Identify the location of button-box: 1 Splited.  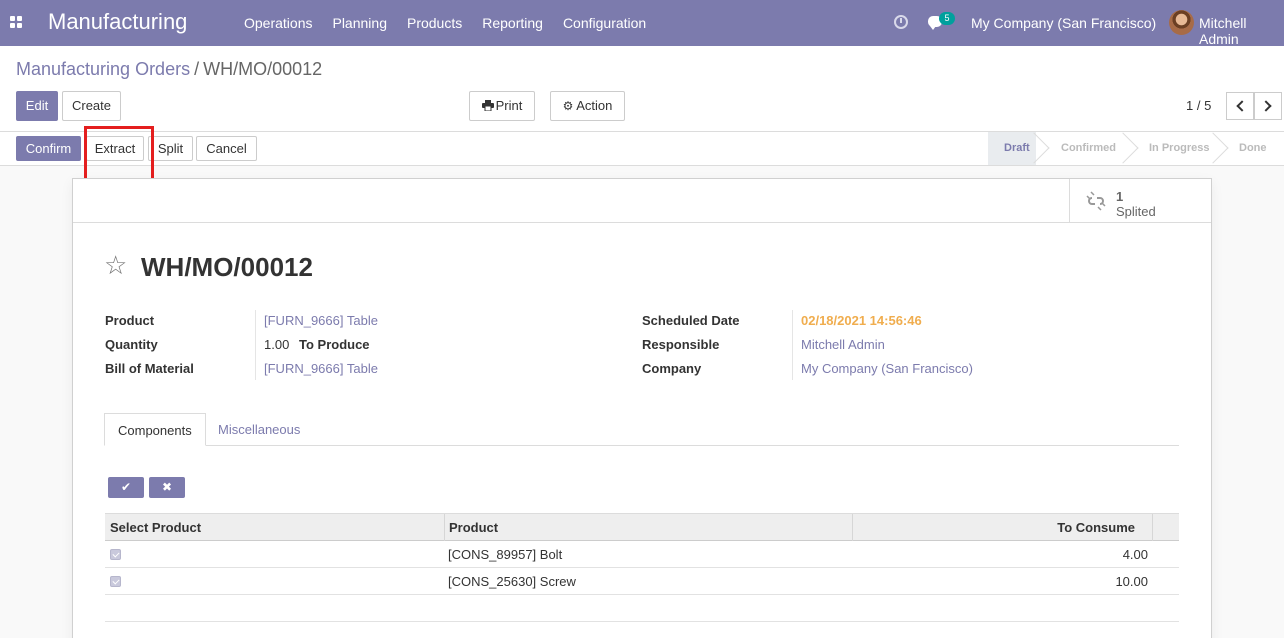
(642, 201).